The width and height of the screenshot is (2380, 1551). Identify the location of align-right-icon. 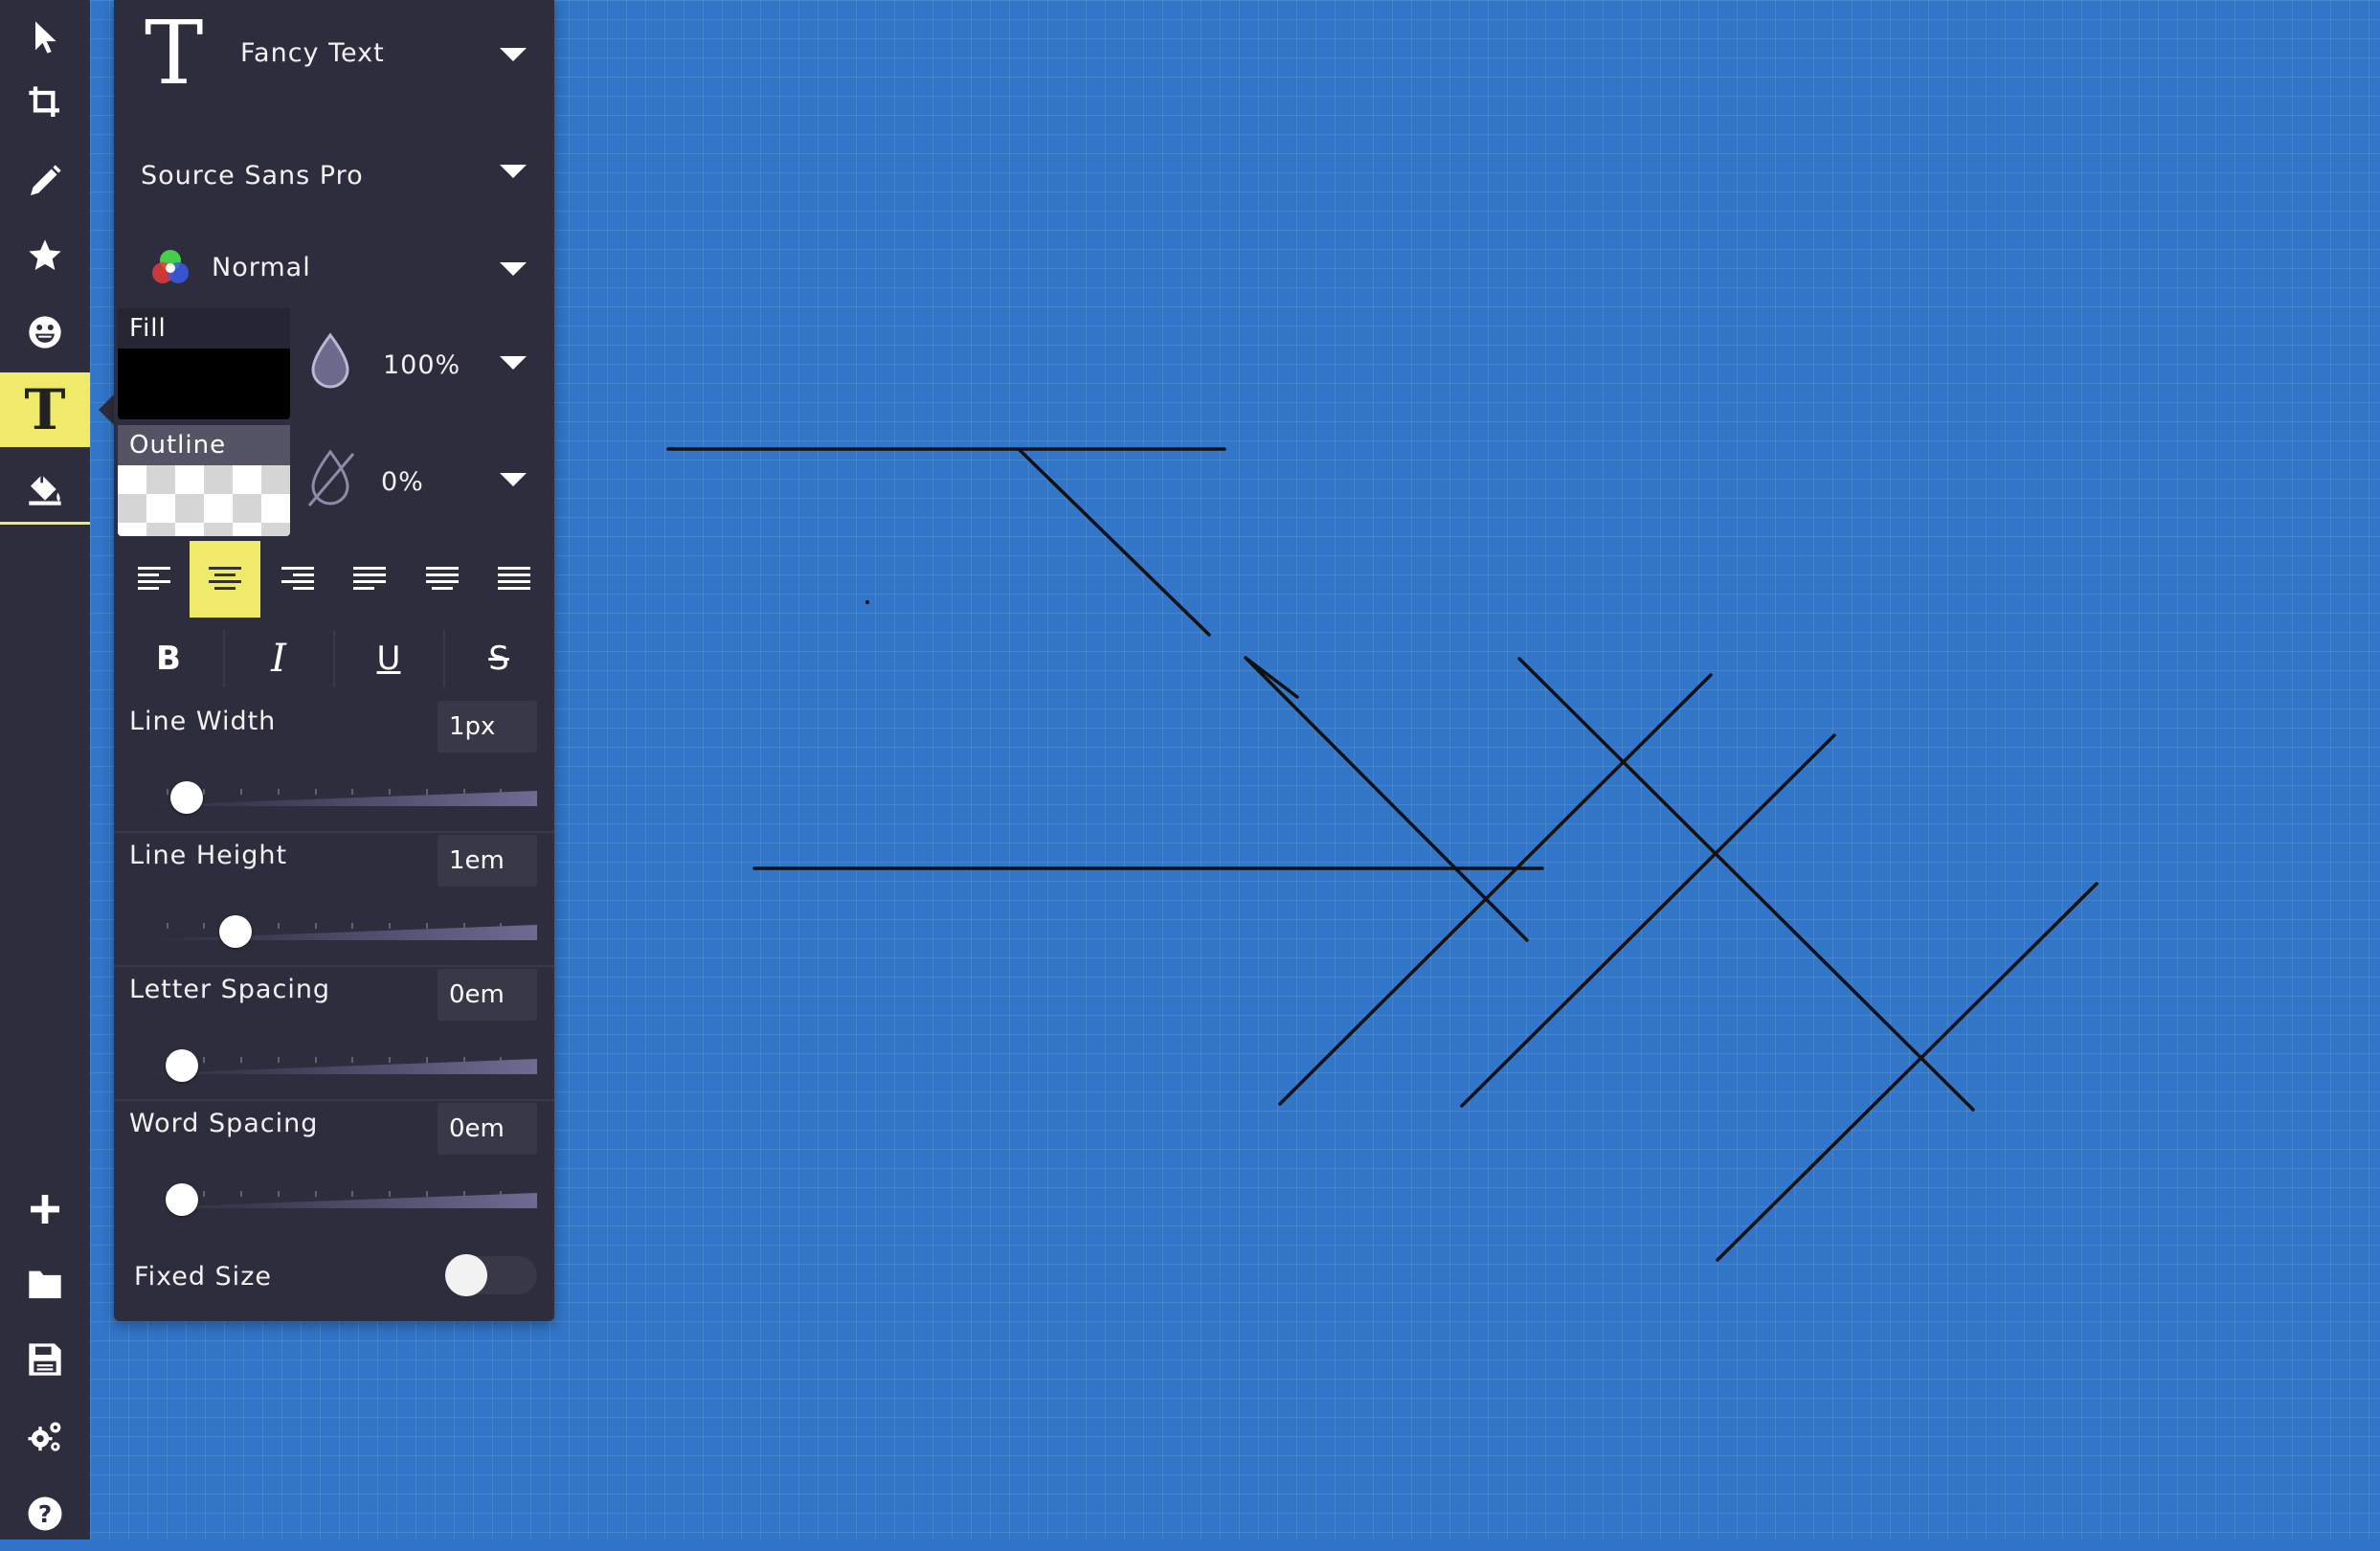
(297, 578).